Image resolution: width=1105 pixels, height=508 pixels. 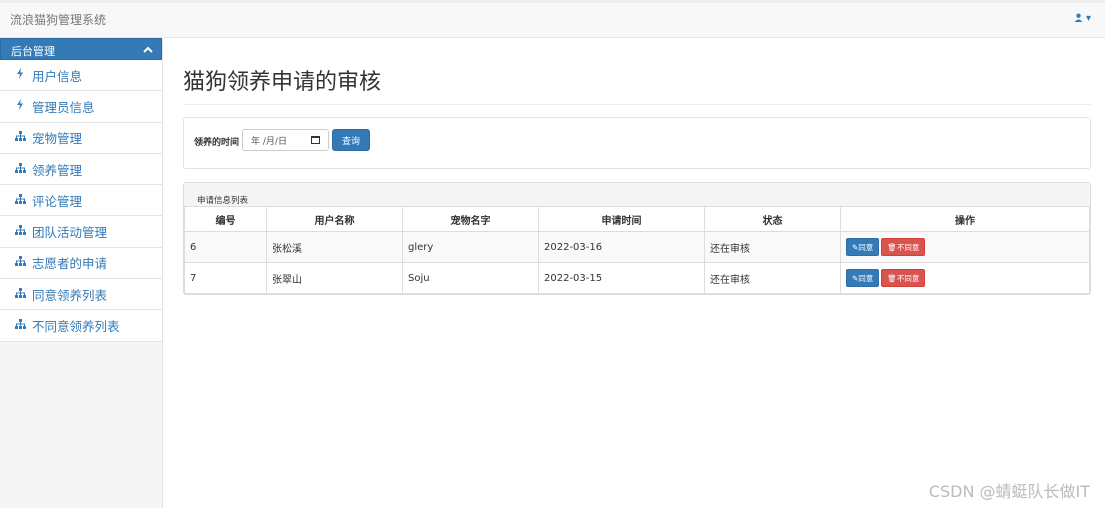 I want to click on sidebar-item-6: 志愿者的申请, so click(x=81, y=264).